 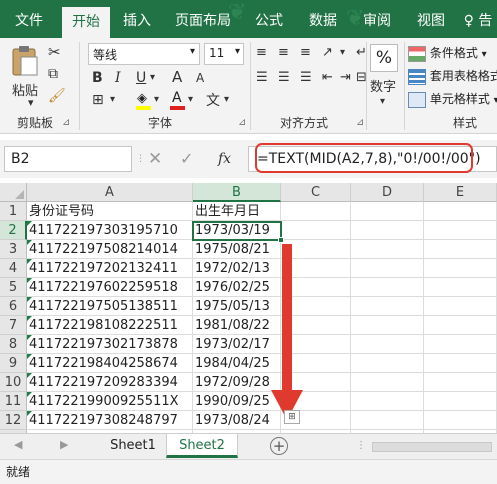 I want to click on row-header: 8, so click(x=13, y=344).